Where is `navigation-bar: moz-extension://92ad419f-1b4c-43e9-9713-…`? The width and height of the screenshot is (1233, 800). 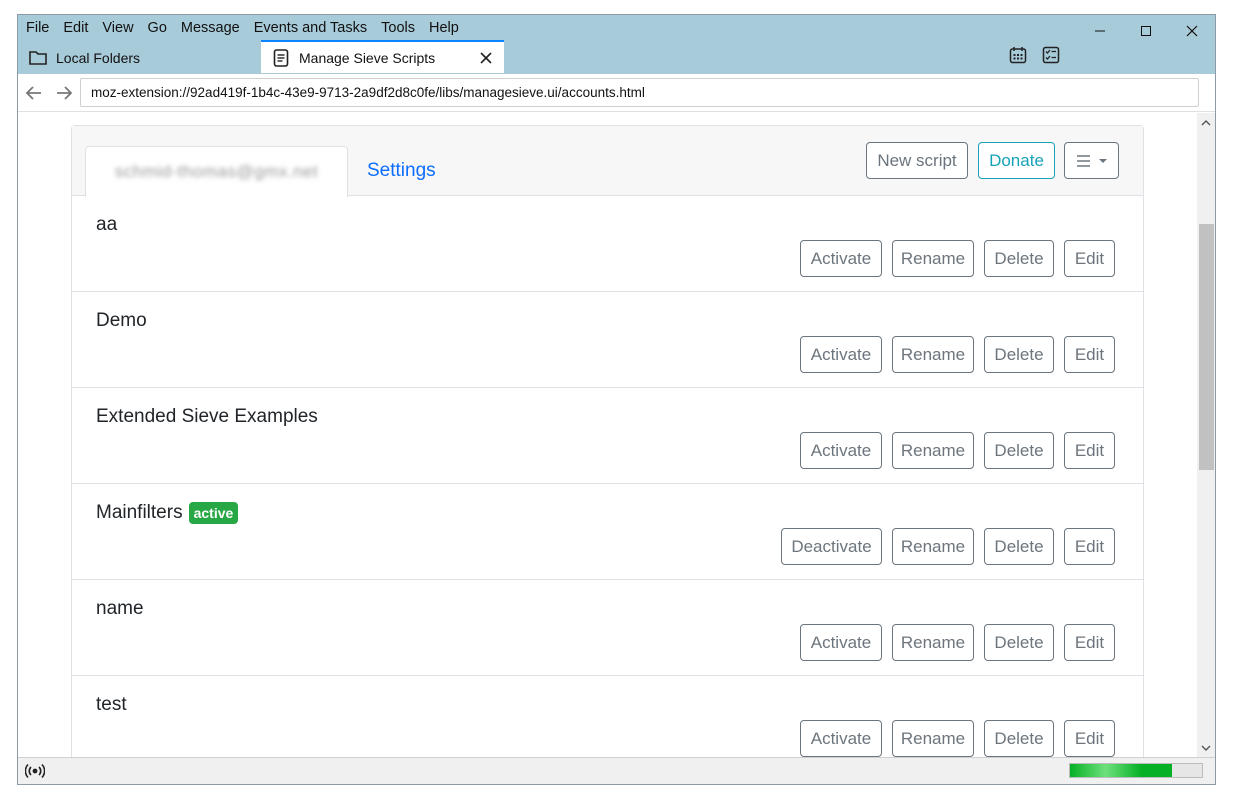 navigation-bar: moz-extension://92ad419f-1b4c-43e9-9713-… is located at coordinates (616, 93).